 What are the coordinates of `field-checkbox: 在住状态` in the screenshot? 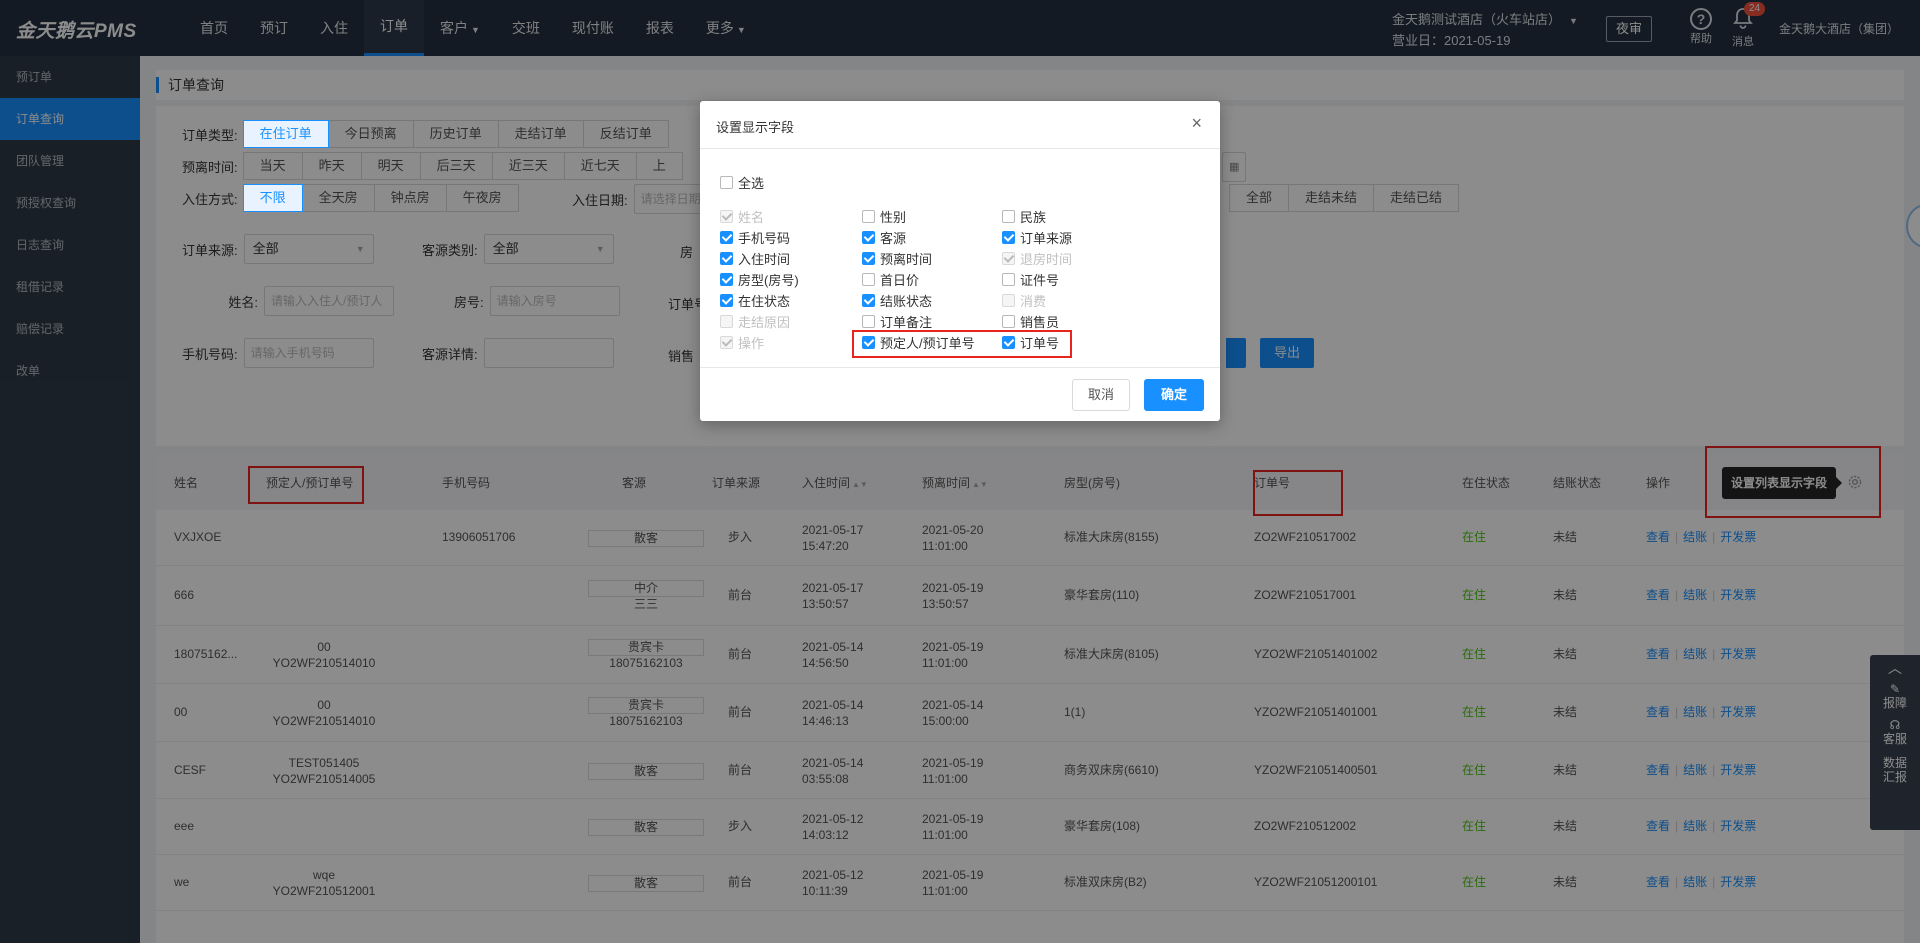 It's located at (755, 300).